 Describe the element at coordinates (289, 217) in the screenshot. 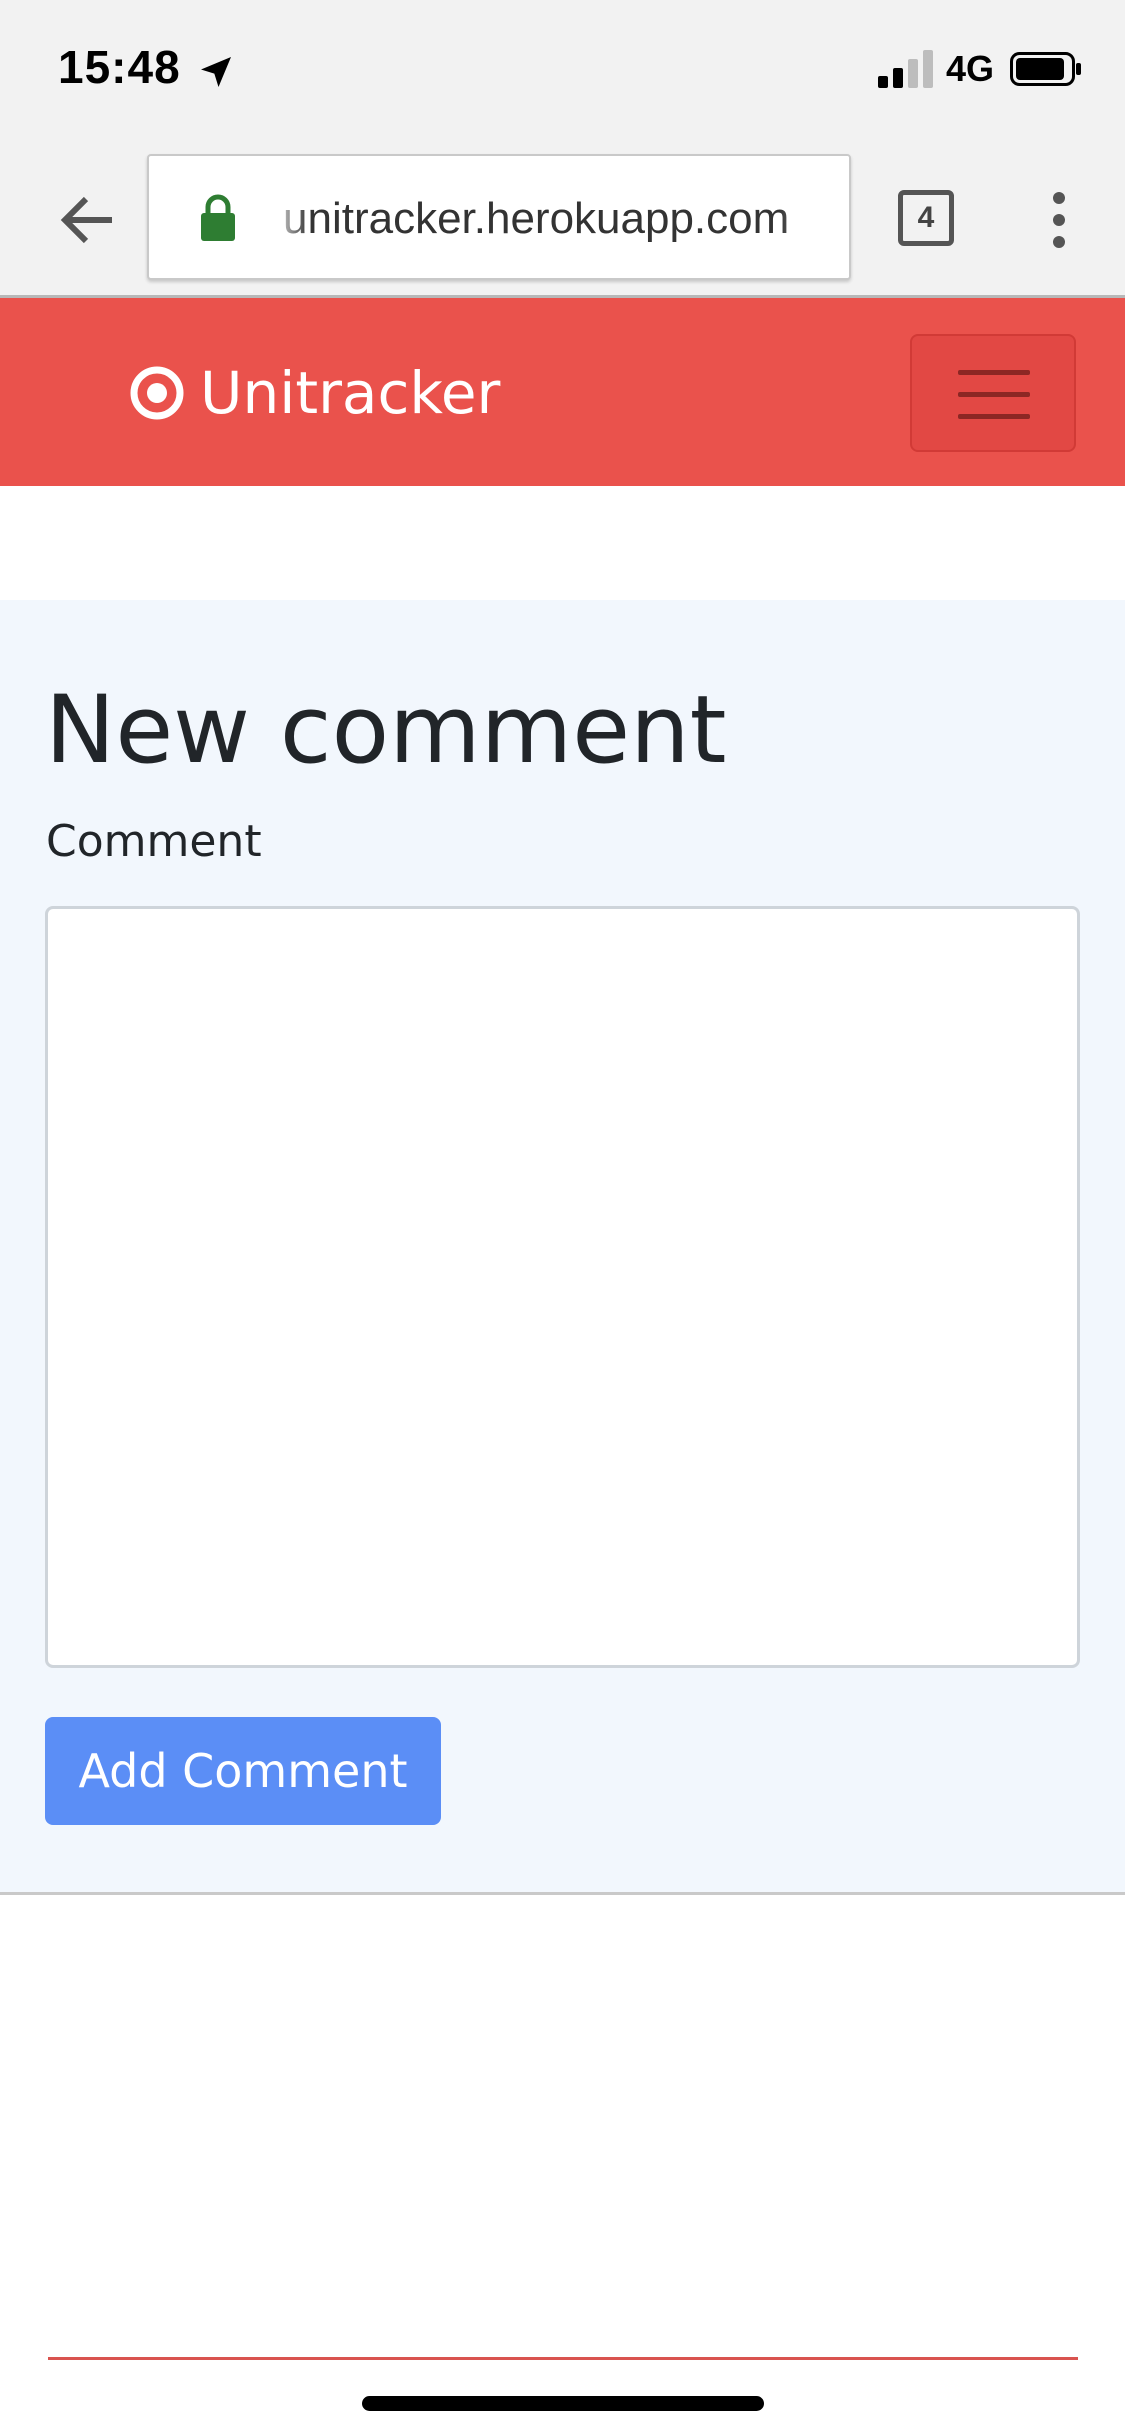

I see `url-fade-left` at that location.